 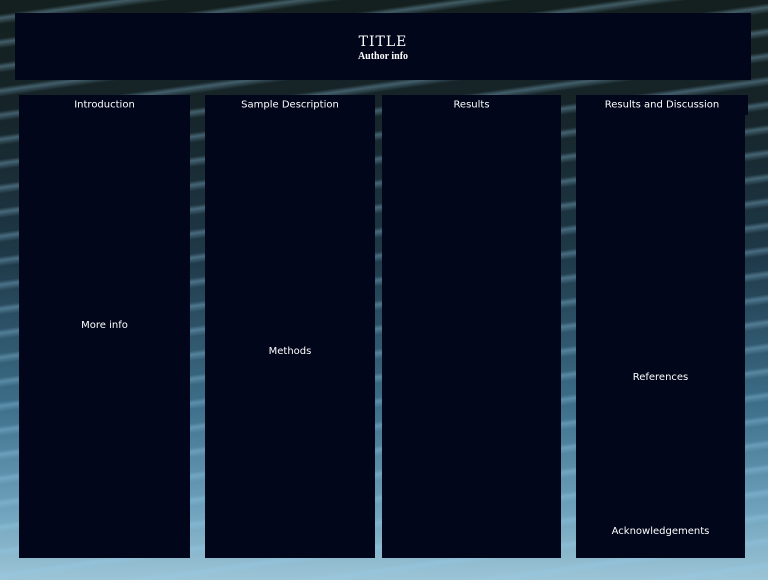 What do you see at coordinates (383, 42) in the screenshot?
I see `poster-title: TITLE` at bounding box center [383, 42].